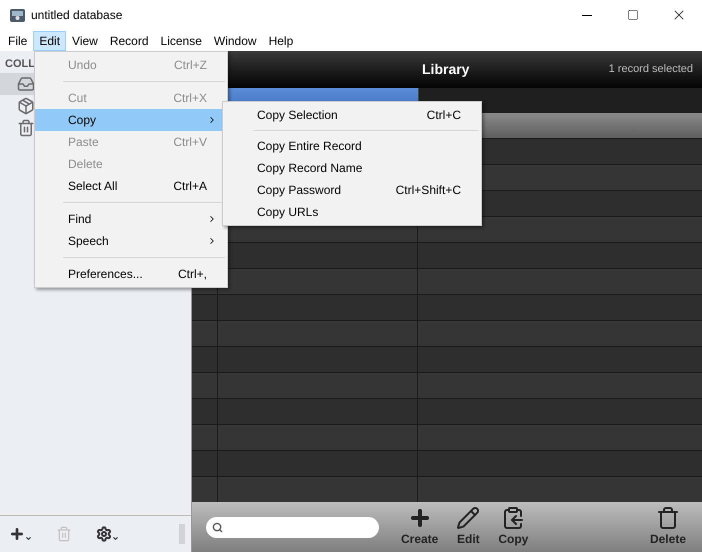 This screenshot has width=702, height=552. Describe the element at coordinates (19, 64) in the screenshot. I see `sidebar-heading: COLL` at that location.